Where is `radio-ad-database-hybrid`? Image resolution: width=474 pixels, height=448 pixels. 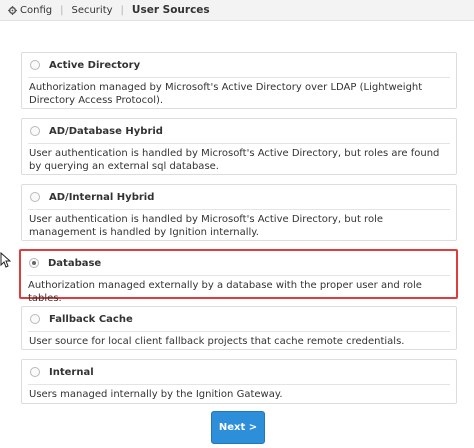 radio-ad-database-hybrid is located at coordinates (35, 131).